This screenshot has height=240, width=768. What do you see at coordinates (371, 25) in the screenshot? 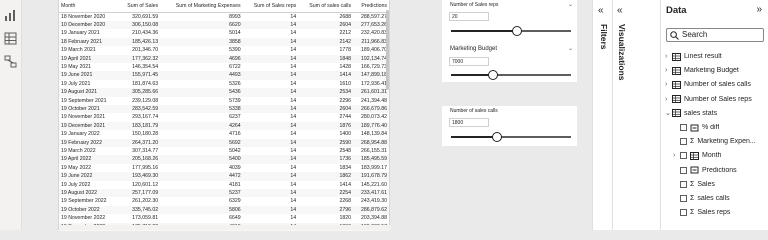
I see `table-cell: 277,653.26` at bounding box center [371, 25].